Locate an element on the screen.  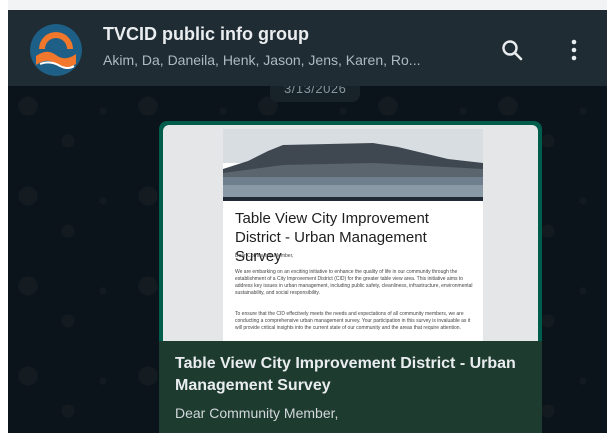
date-separator: 3/13/2026 is located at coordinates (315, 94).